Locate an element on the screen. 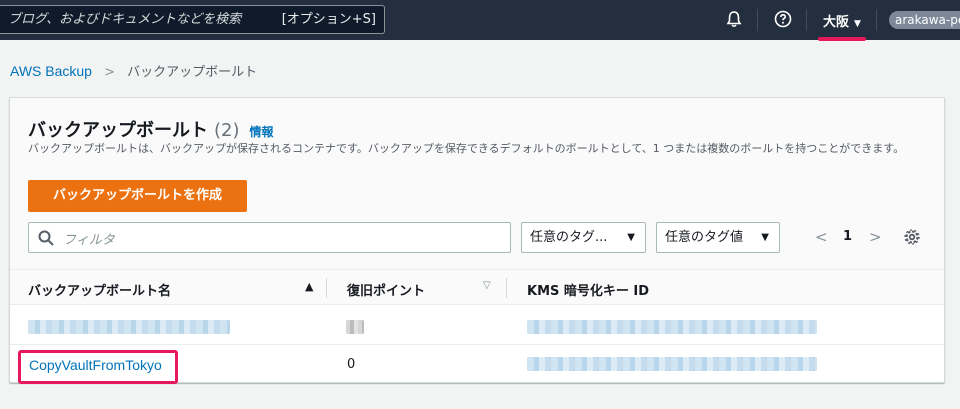 This screenshot has height=409, width=960. vault-count: (2) is located at coordinates (227, 130).